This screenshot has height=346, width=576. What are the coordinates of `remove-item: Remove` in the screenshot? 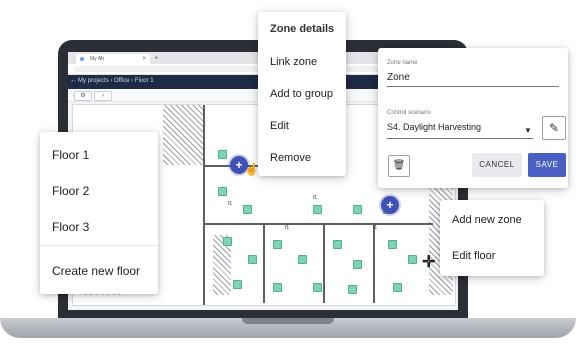 It's located at (290, 158).